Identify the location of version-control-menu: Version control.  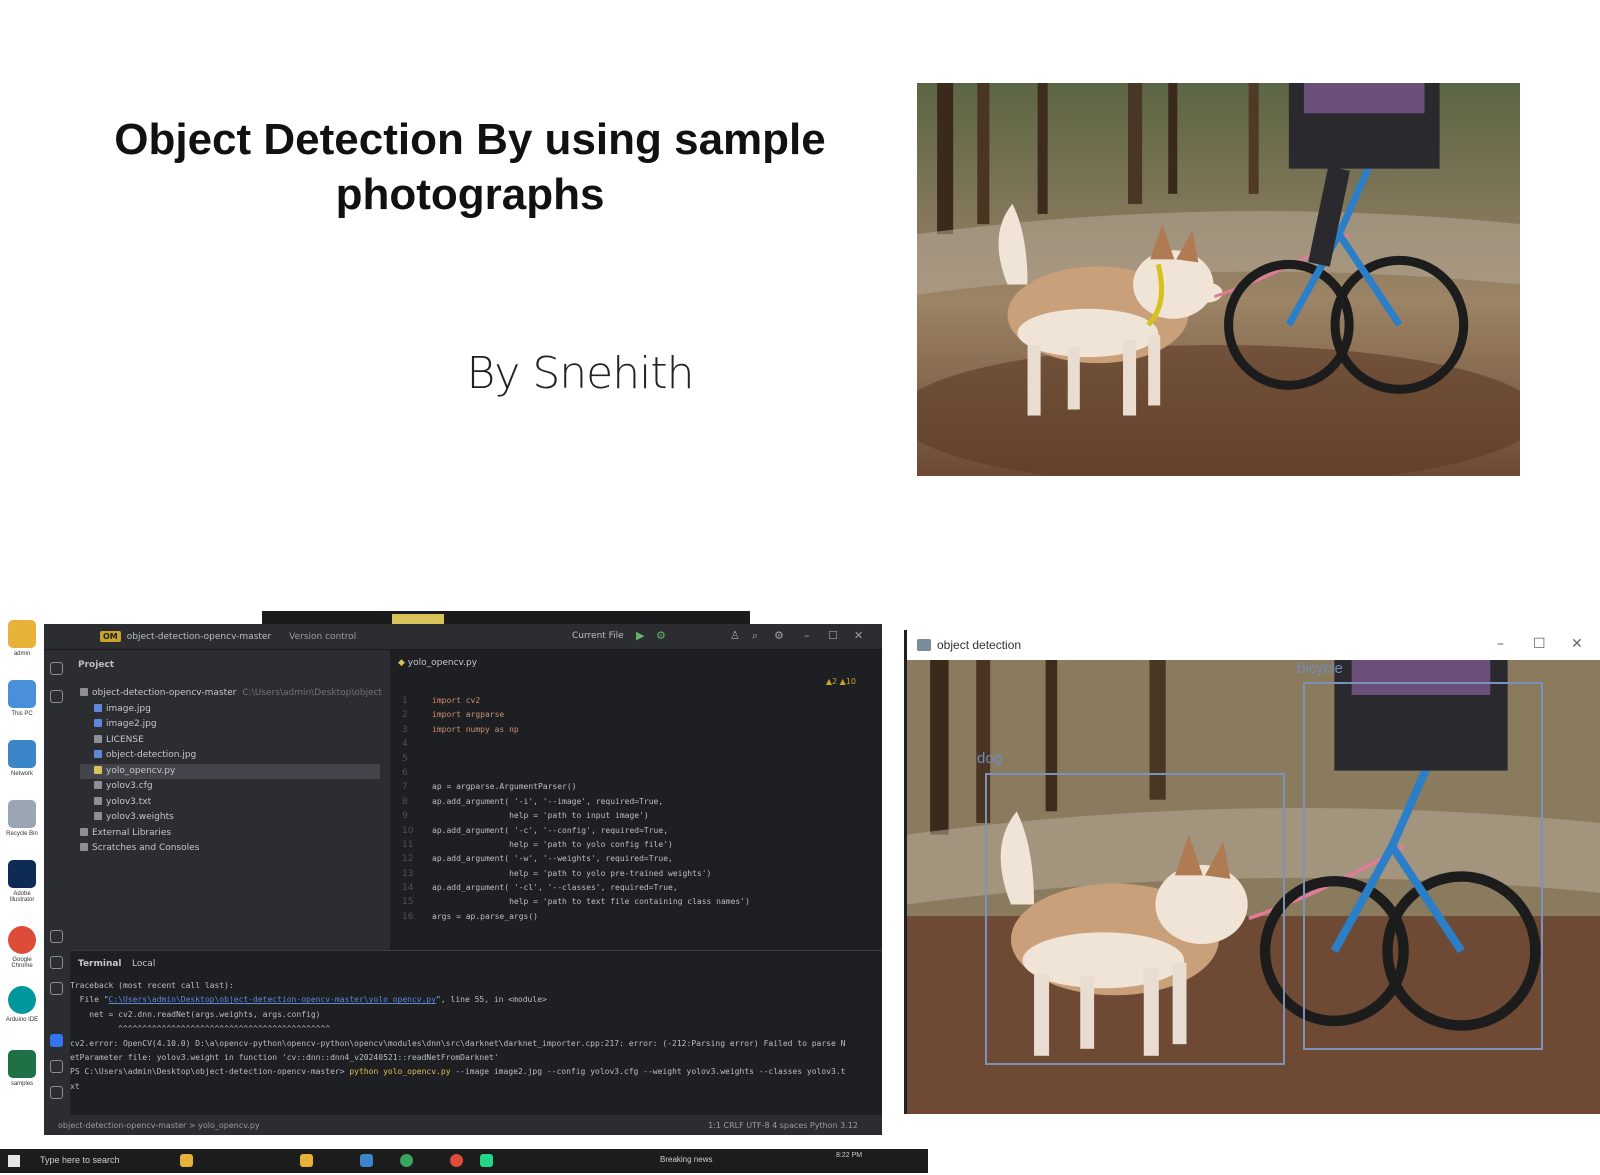
(322, 637).